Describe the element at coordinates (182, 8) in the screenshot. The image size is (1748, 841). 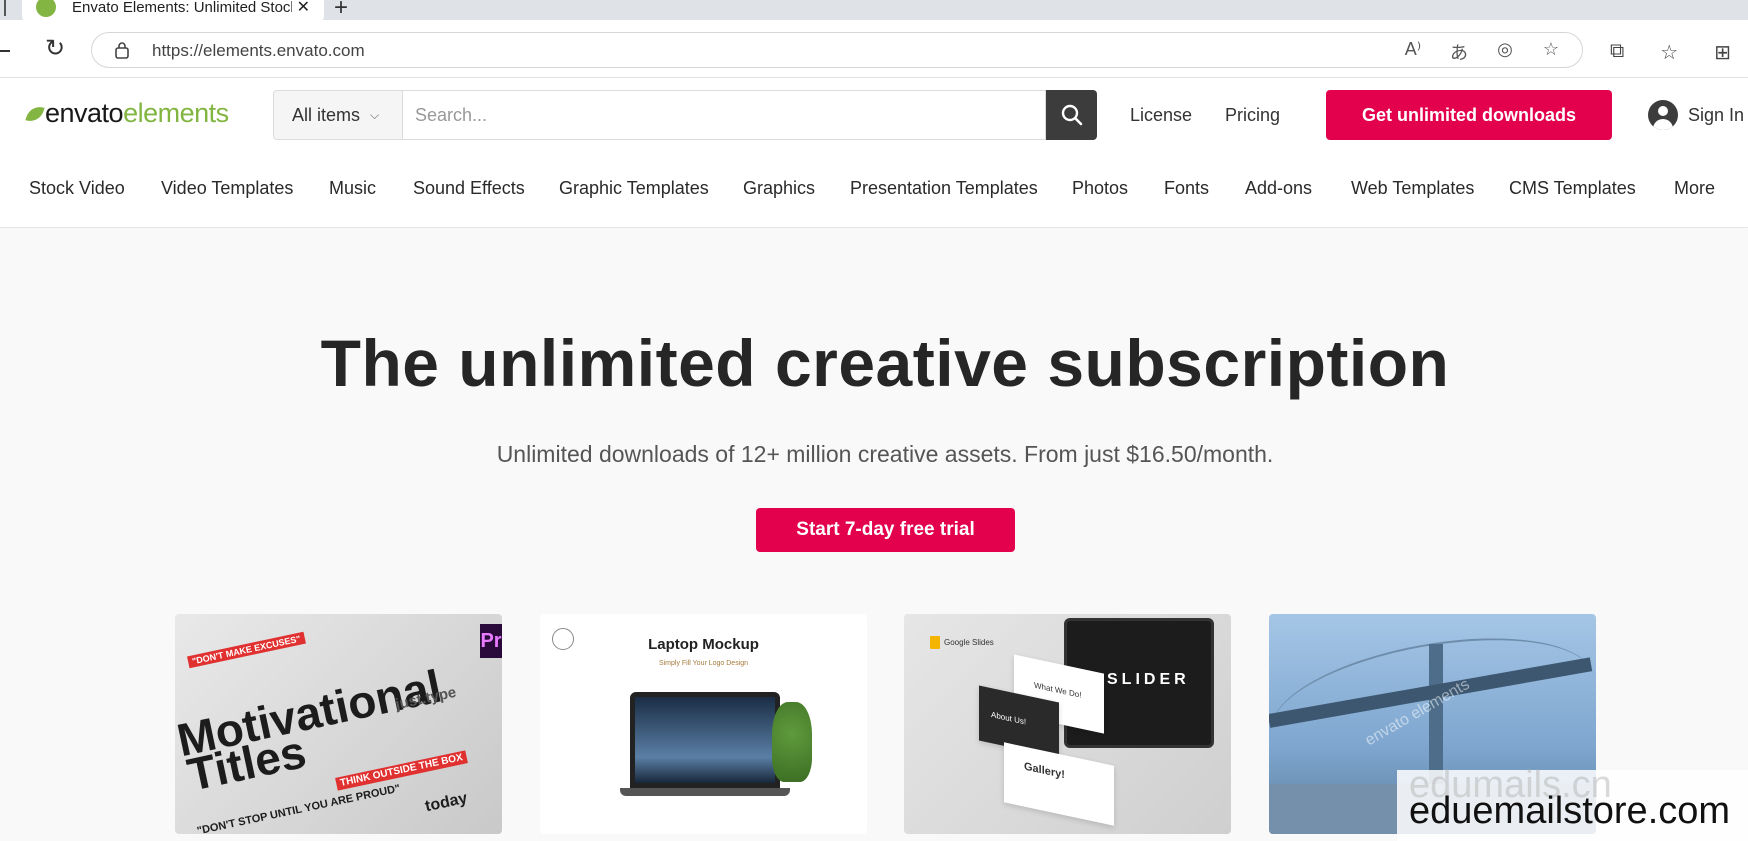
I see `tab-title: Envato Elements: Unlimited Stock` at that location.